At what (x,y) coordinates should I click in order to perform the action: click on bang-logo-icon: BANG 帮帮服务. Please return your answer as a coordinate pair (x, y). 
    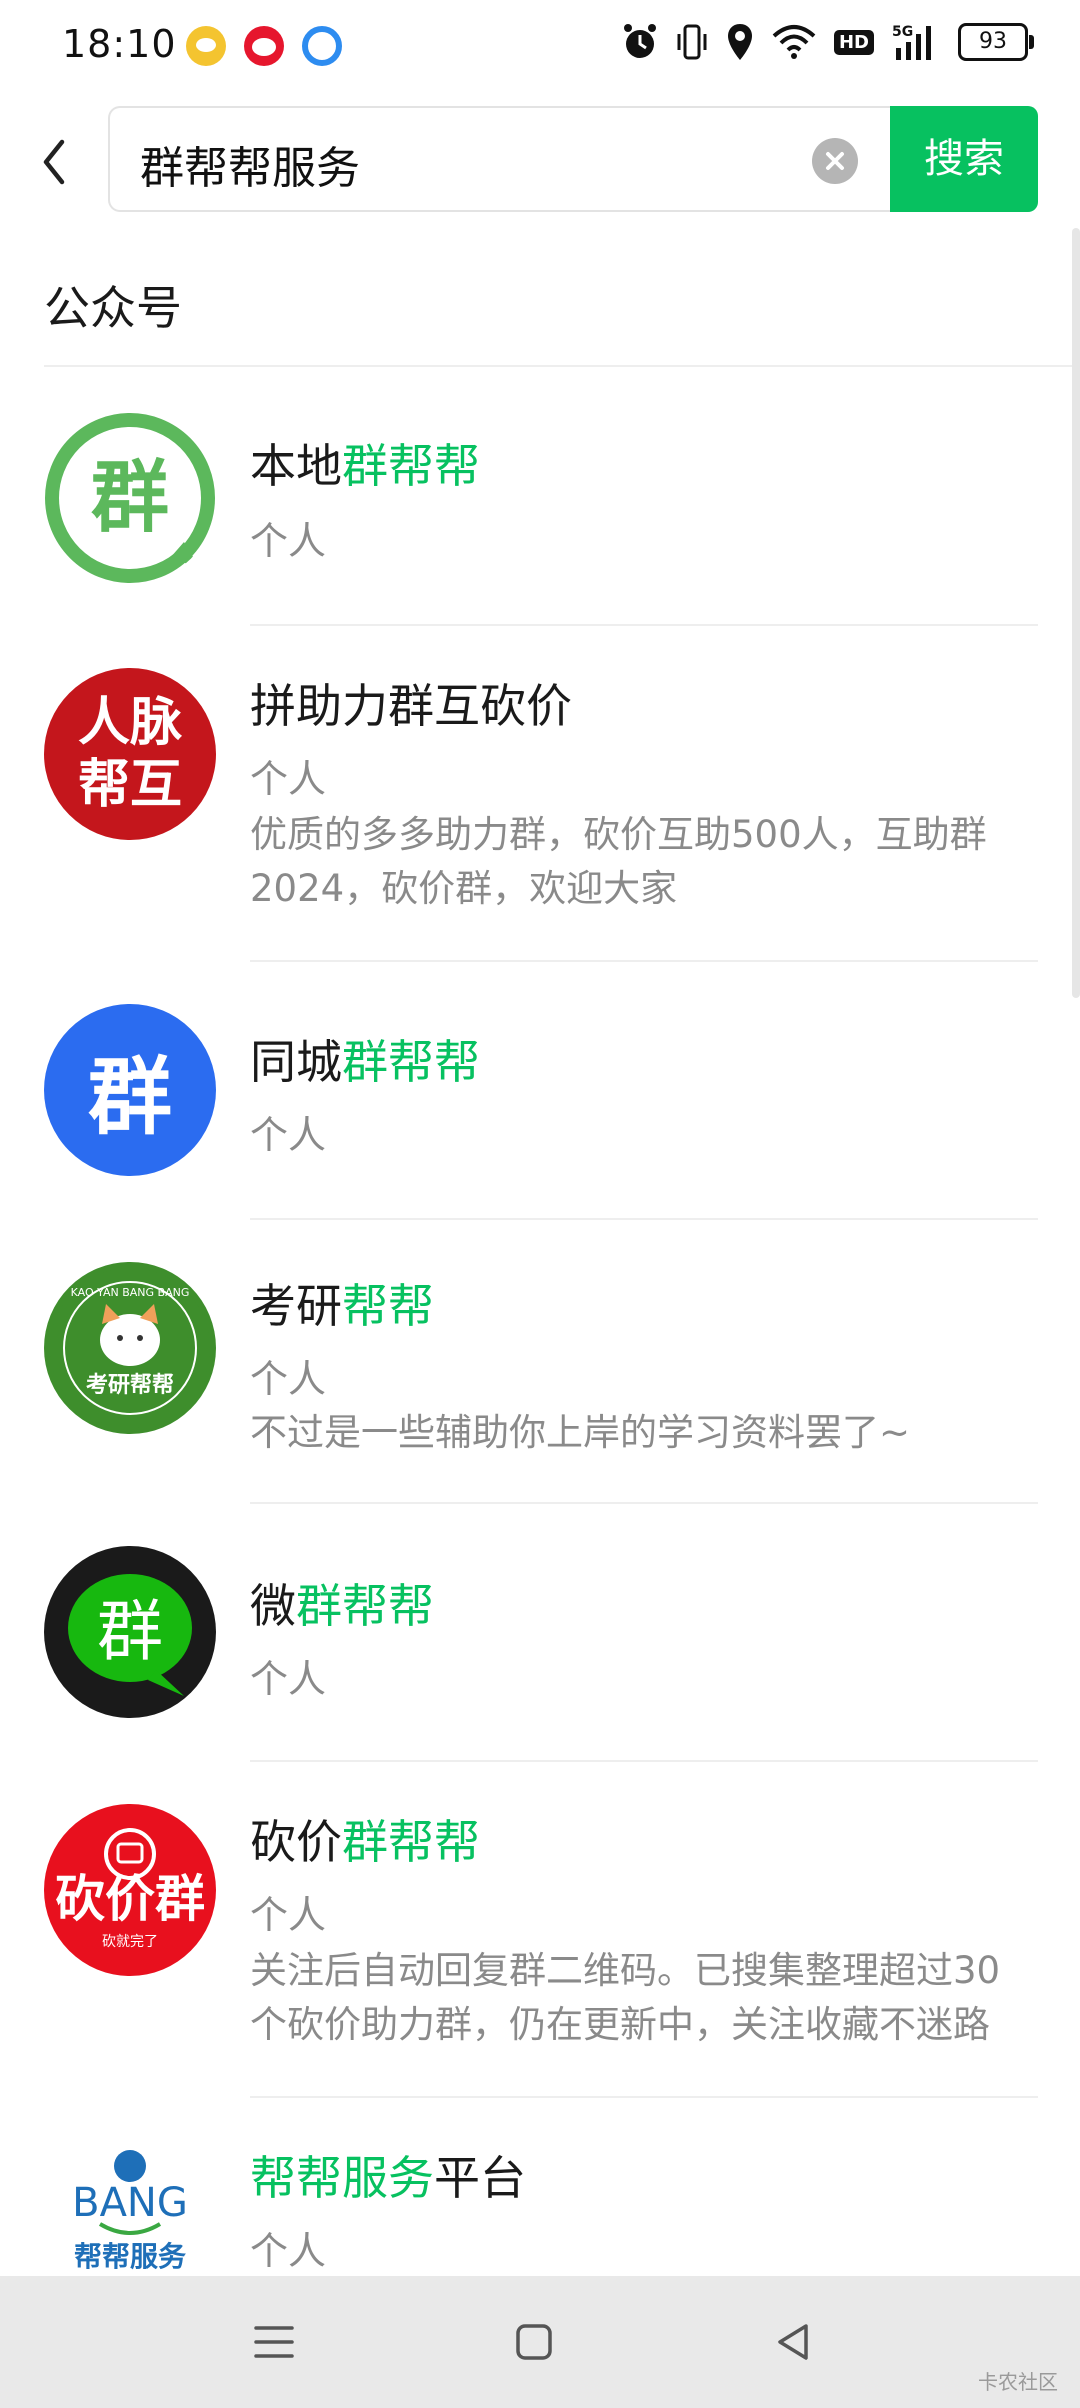
    Looking at the image, I should click on (130, 2211).